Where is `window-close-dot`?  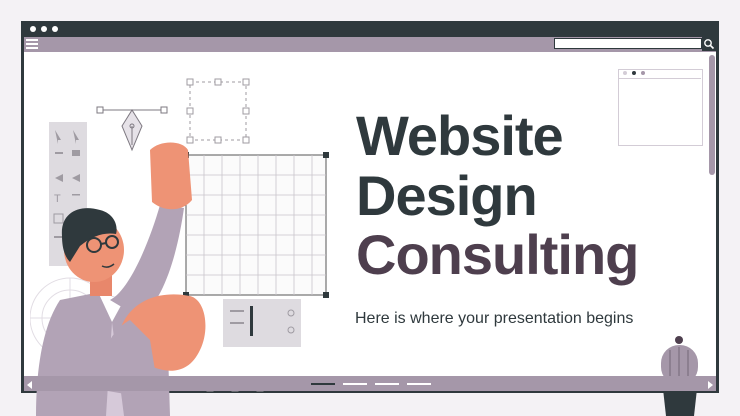
window-close-dot is located at coordinates (33, 29).